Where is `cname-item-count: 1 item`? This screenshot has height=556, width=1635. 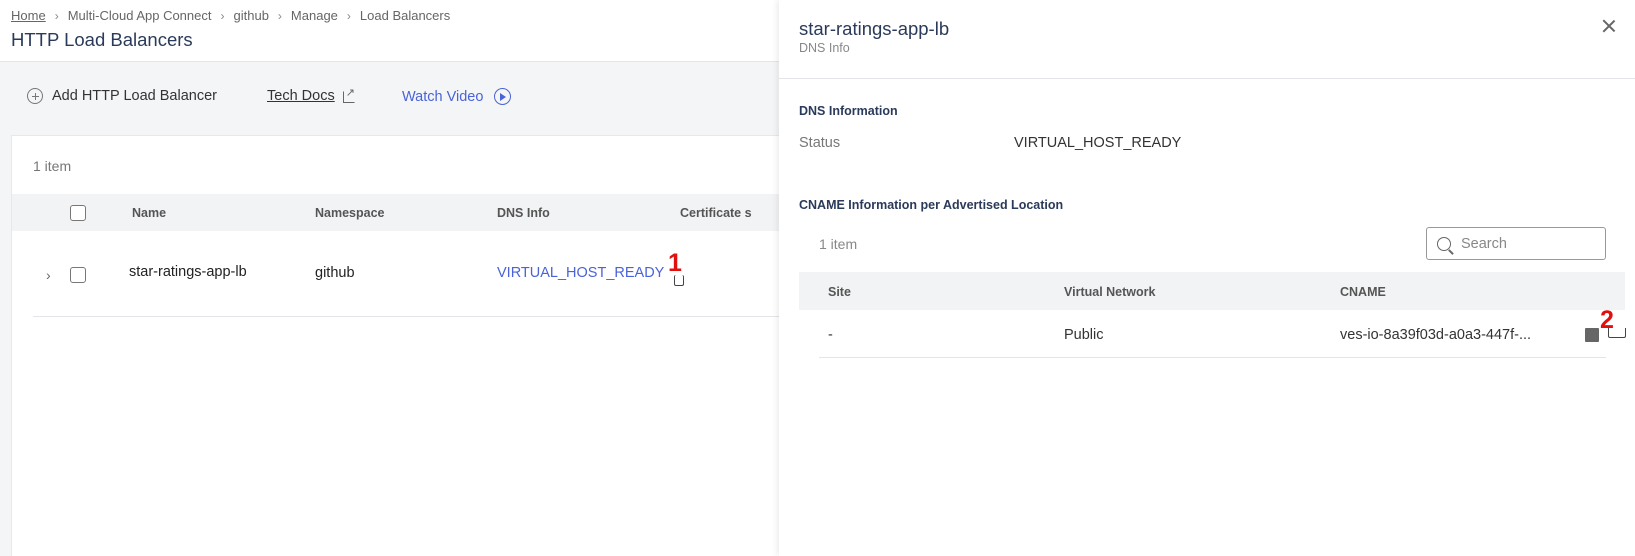
cname-item-count: 1 item is located at coordinates (838, 244).